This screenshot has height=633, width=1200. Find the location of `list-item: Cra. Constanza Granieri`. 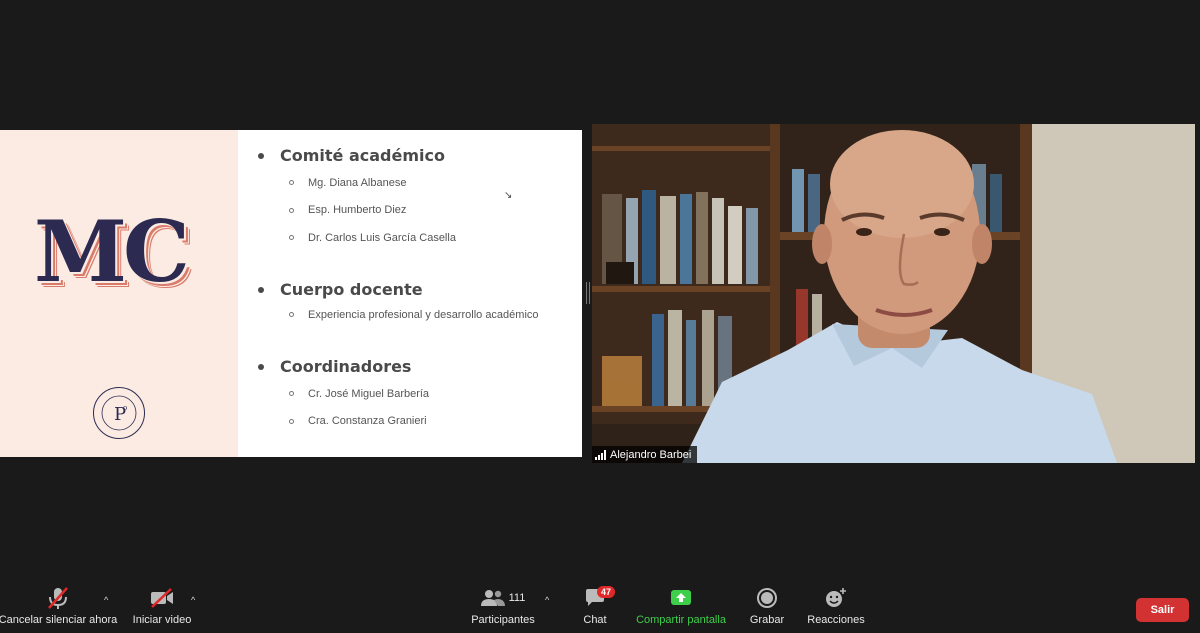

list-item: Cra. Constanza Granieri is located at coordinates (343, 422).